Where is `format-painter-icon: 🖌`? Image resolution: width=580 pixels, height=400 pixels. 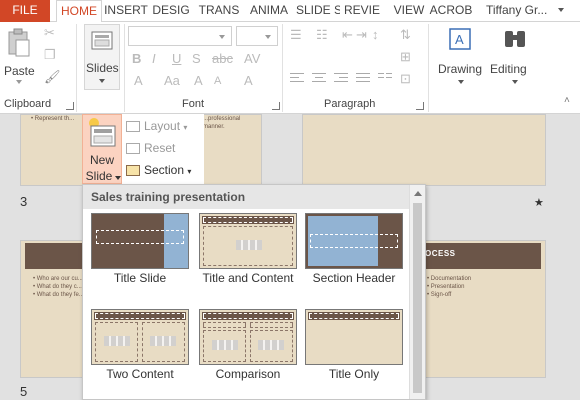
format-painter-icon: 🖌 is located at coordinates (52, 77).